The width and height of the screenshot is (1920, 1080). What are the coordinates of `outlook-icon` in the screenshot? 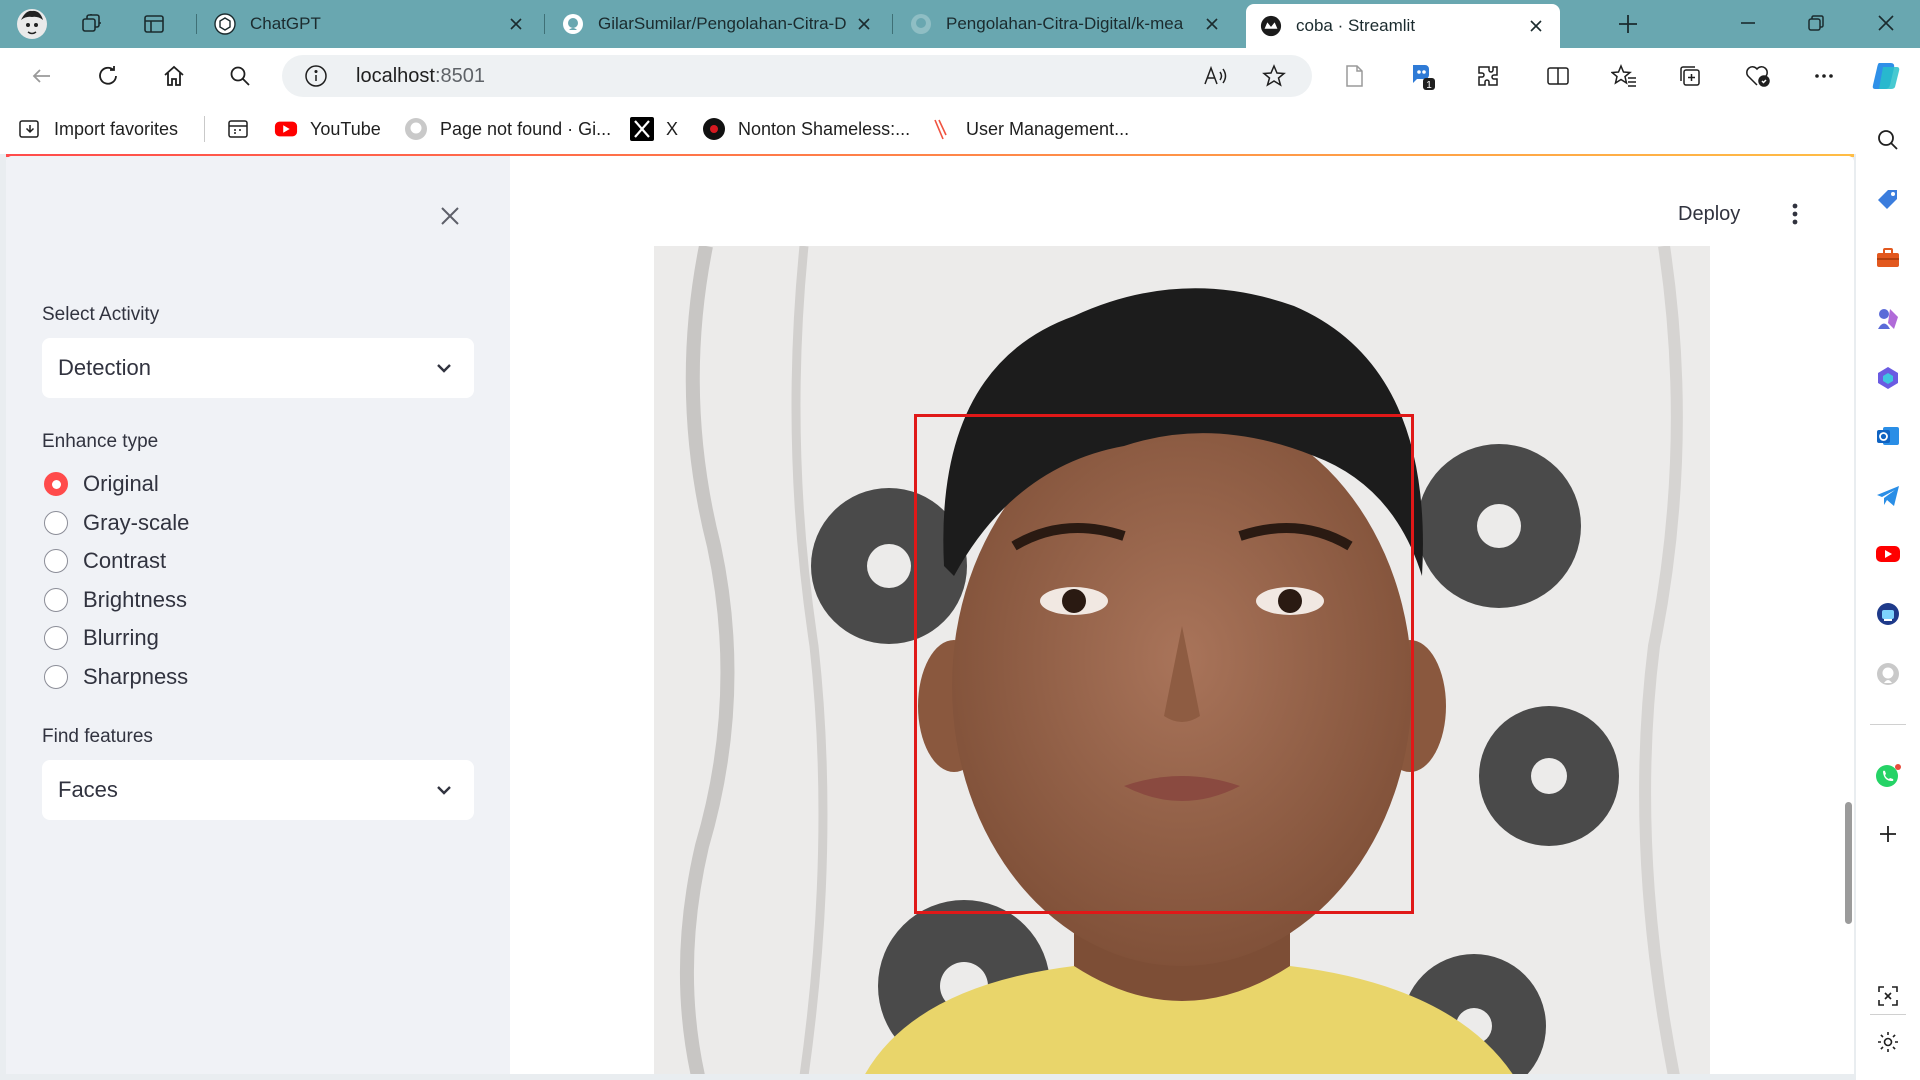 It's located at (1888, 436).